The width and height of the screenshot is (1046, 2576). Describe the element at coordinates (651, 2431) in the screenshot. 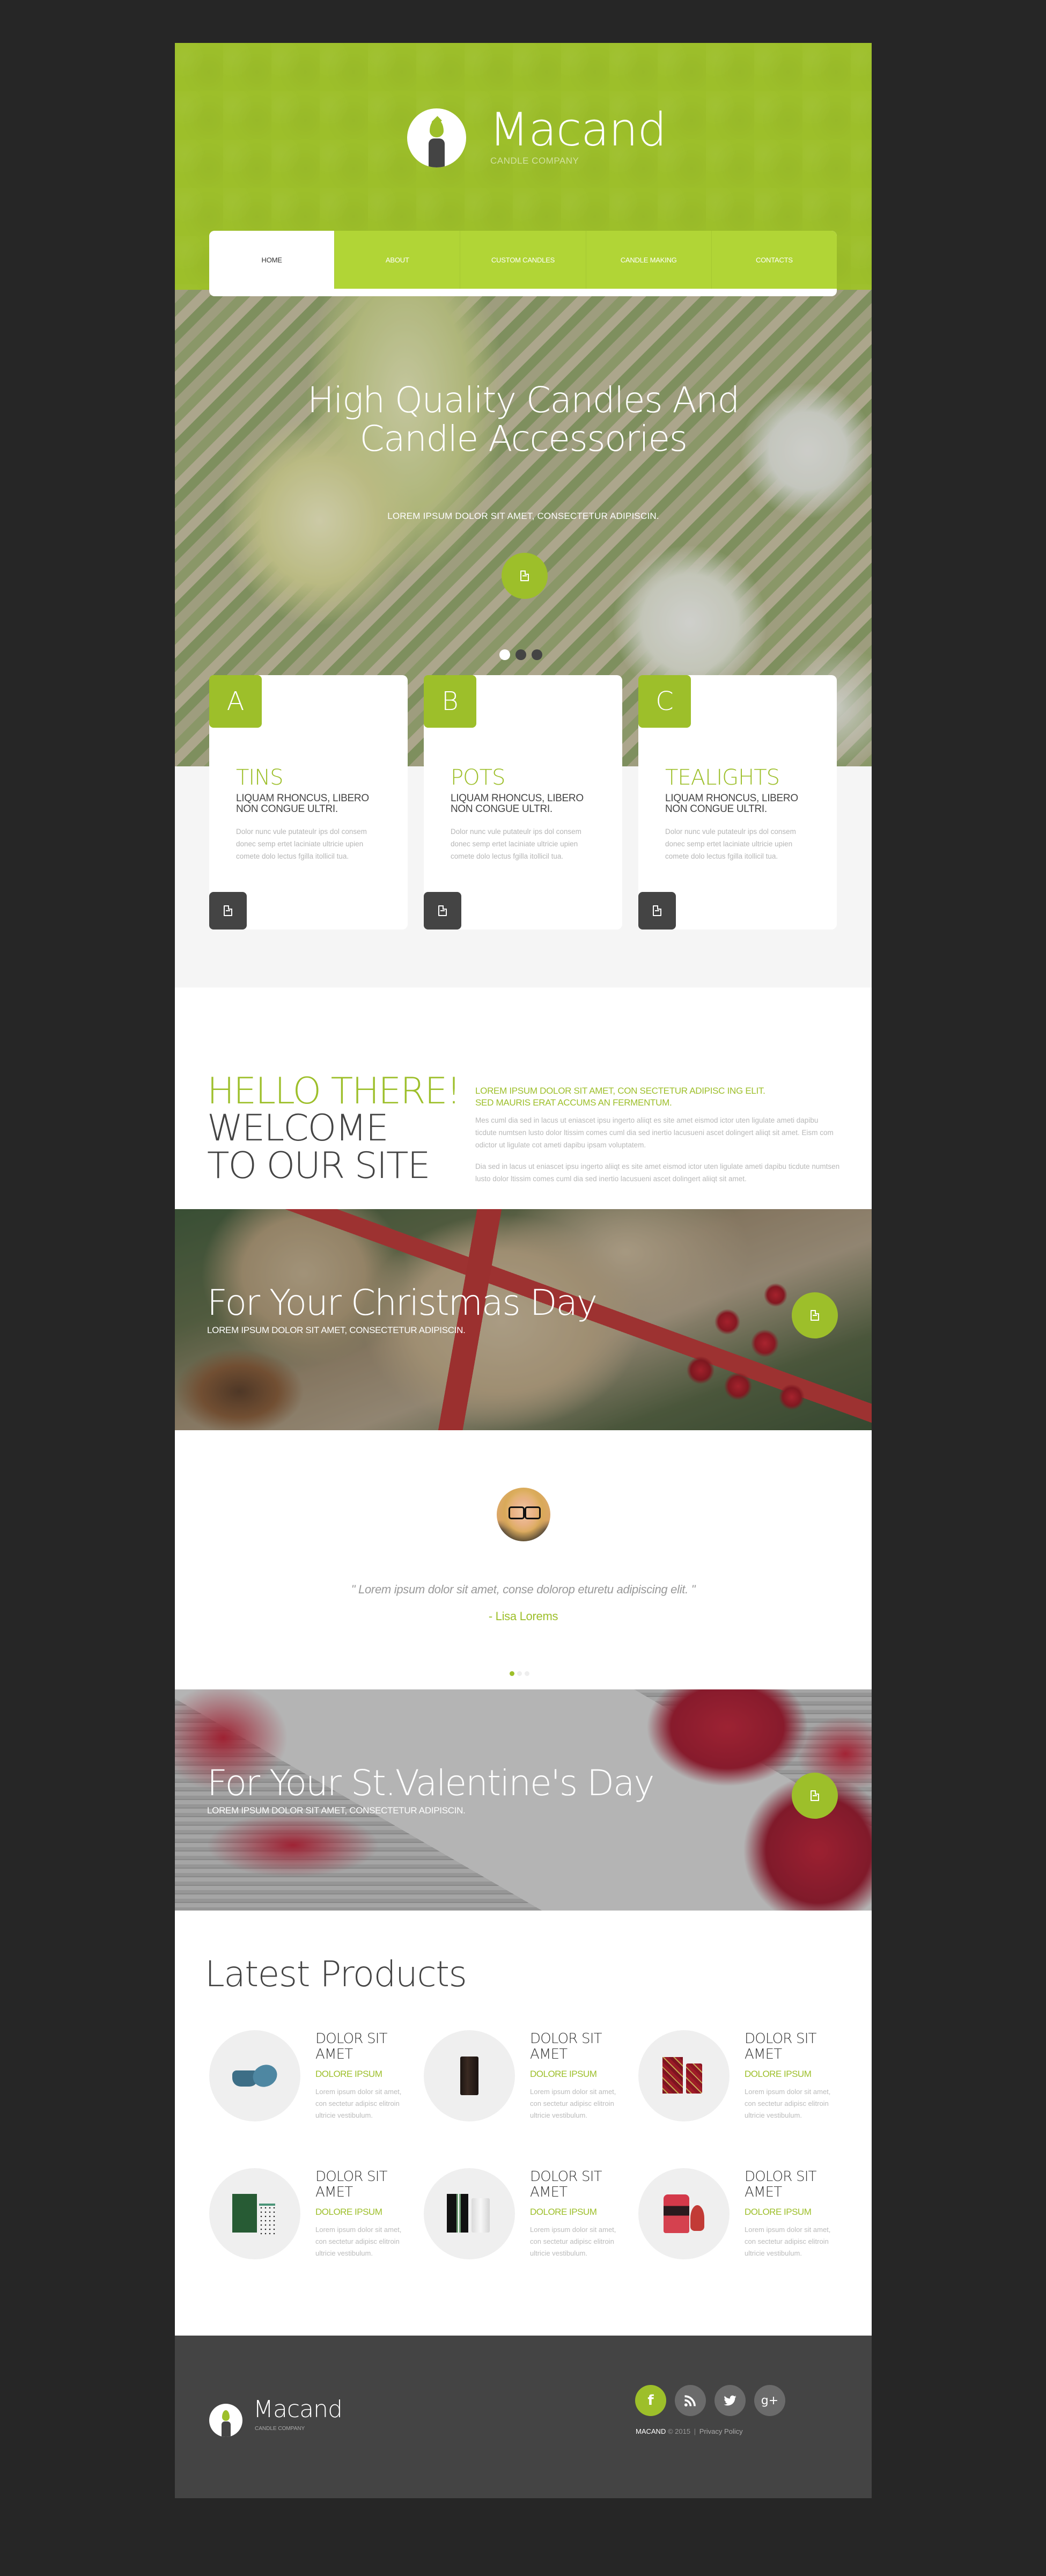

I see `copyright-brand: MACAND` at that location.